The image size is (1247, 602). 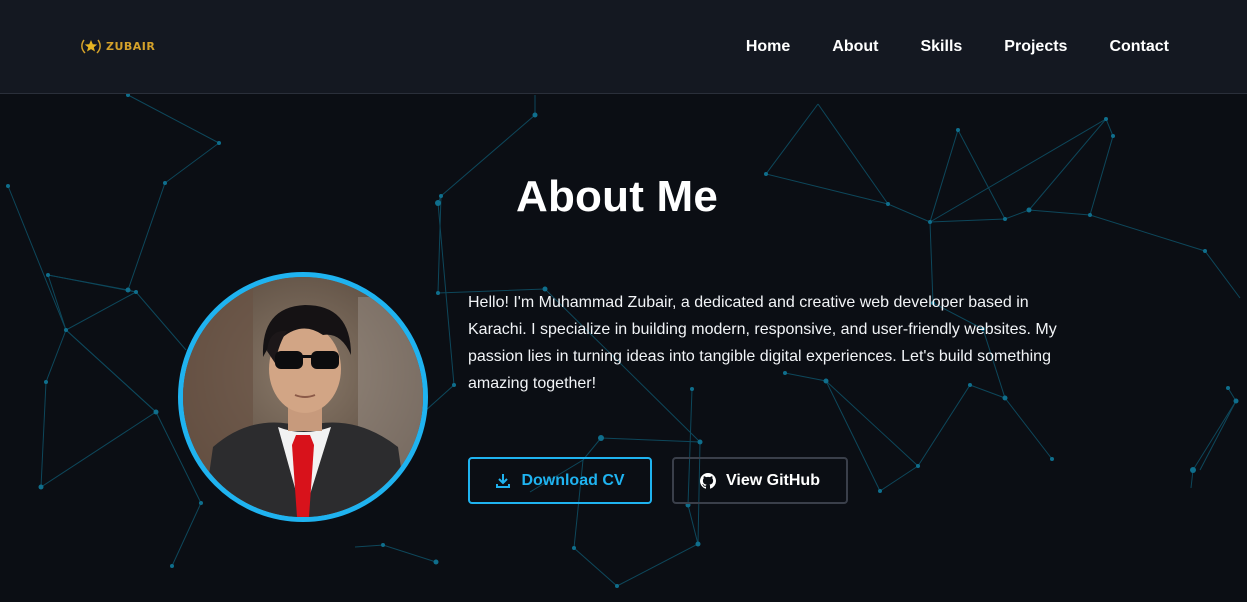 What do you see at coordinates (768, 47) in the screenshot?
I see `nav-item-home: Home` at bounding box center [768, 47].